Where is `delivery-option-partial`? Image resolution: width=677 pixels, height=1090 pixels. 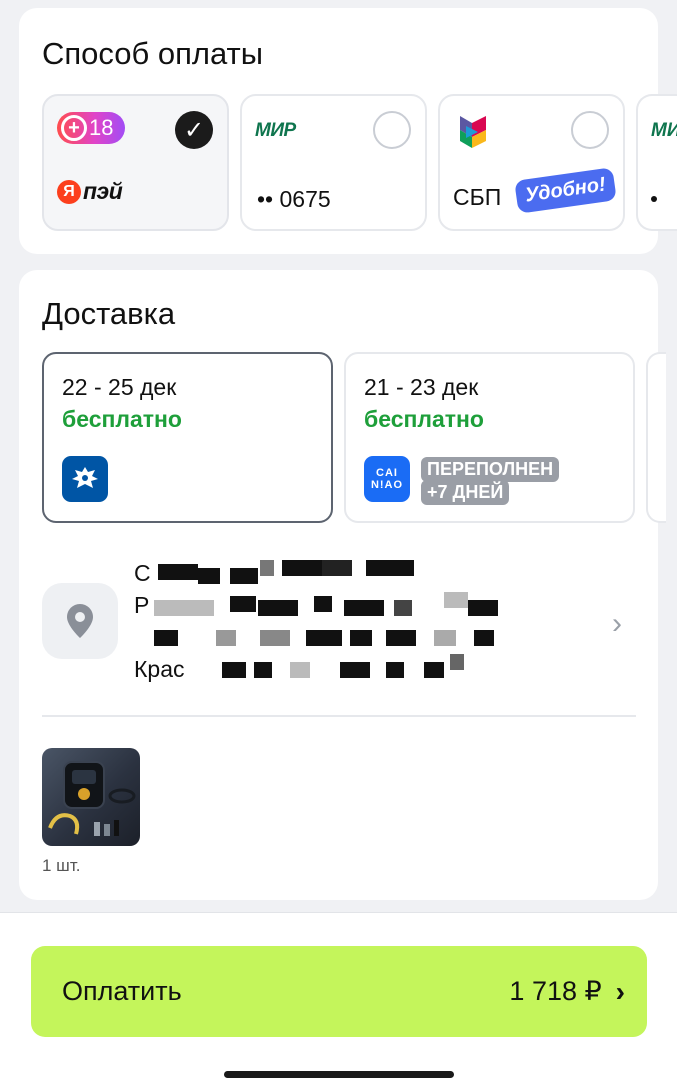
delivery-option-partial is located at coordinates (656, 437).